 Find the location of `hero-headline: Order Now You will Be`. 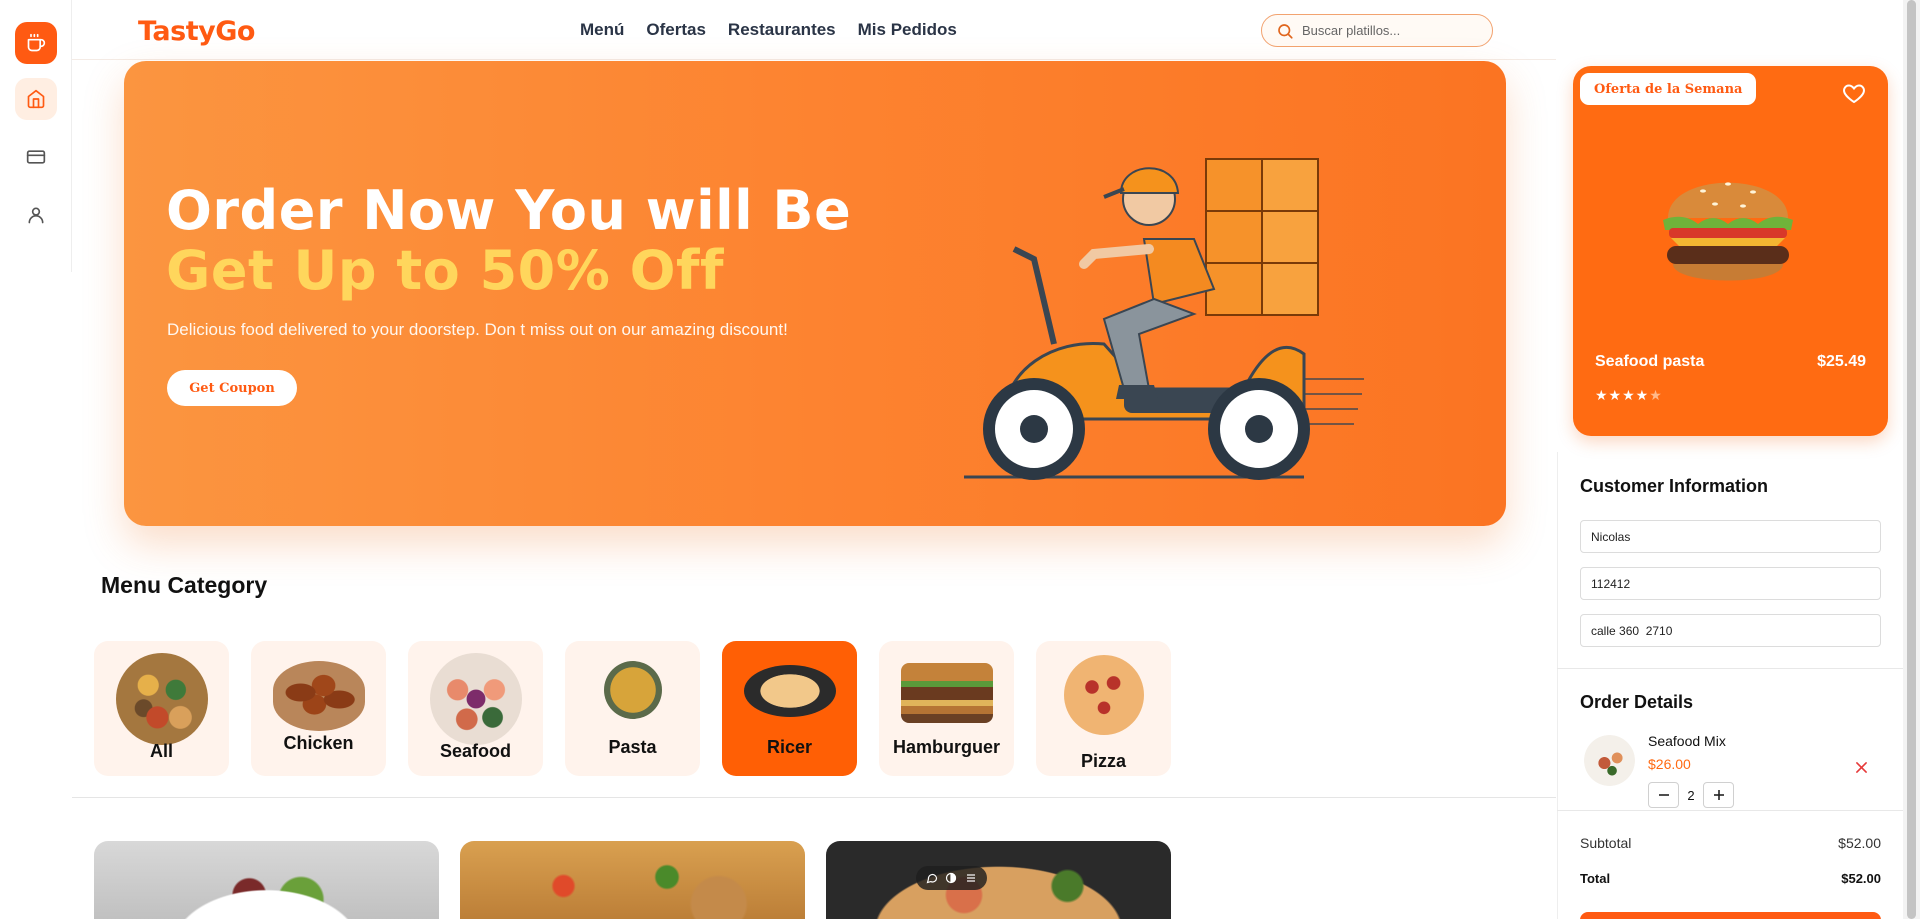

hero-headline: Order Now You will Be is located at coordinates (509, 210).